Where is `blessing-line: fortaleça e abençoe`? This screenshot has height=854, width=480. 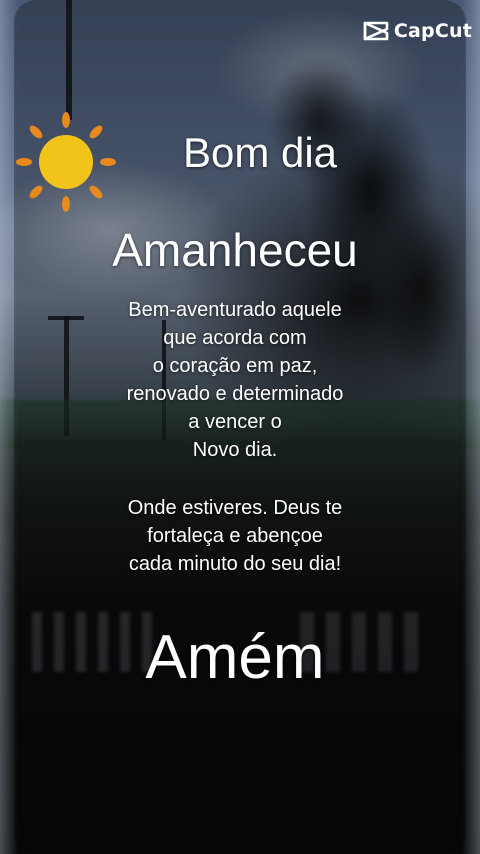
blessing-line: fortaleça e abençoe is located at coordinates (235, 536).